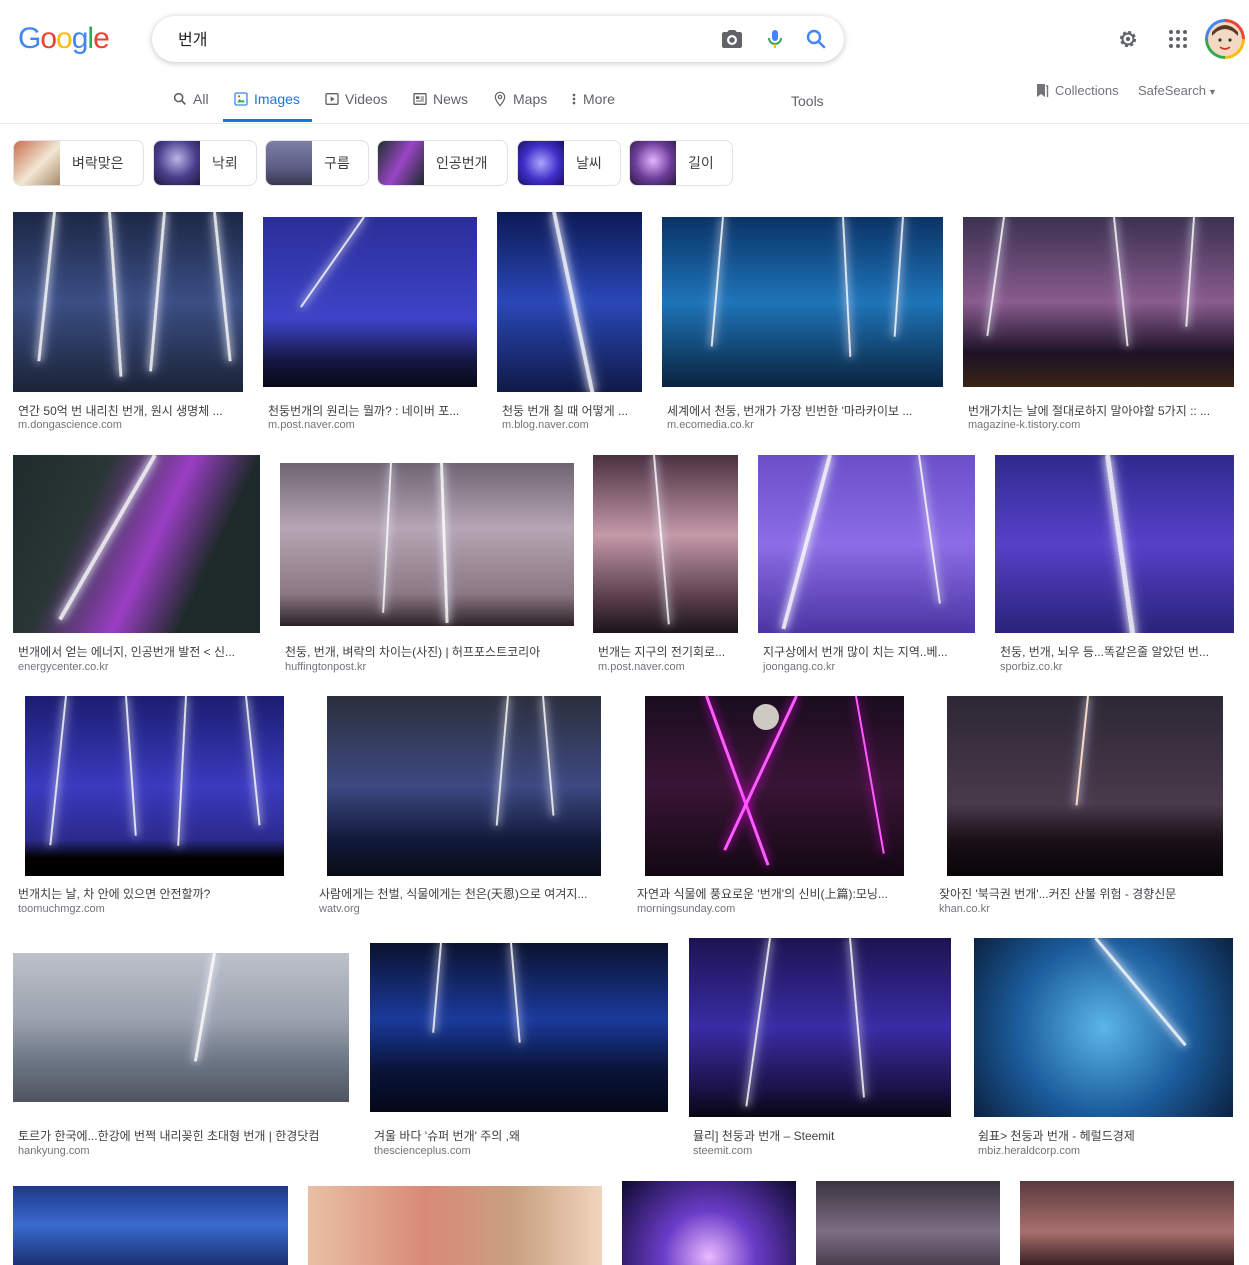 This screenshot has width=1249, height=1265. What do you see at coordinates (332, 99) in the screenshot?
I see `play-icon` at bounding box center [332, 99].